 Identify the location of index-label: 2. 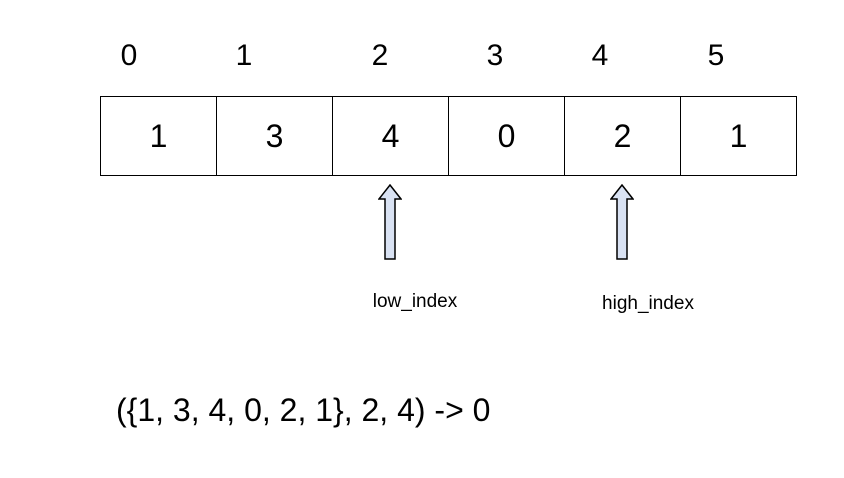
(380, 55).